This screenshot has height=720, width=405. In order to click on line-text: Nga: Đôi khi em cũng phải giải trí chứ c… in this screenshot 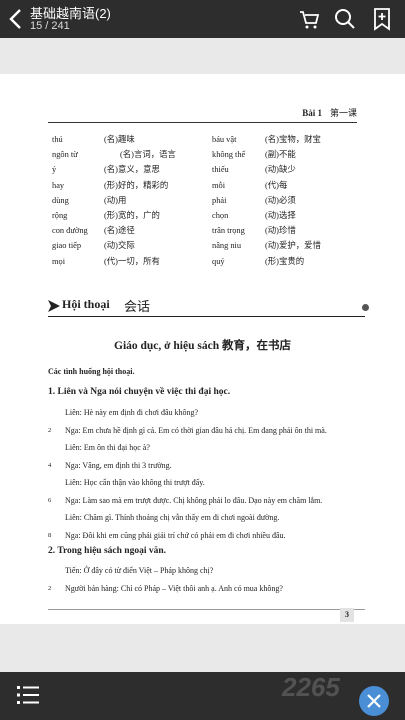, I will do `click(175, 535)`.